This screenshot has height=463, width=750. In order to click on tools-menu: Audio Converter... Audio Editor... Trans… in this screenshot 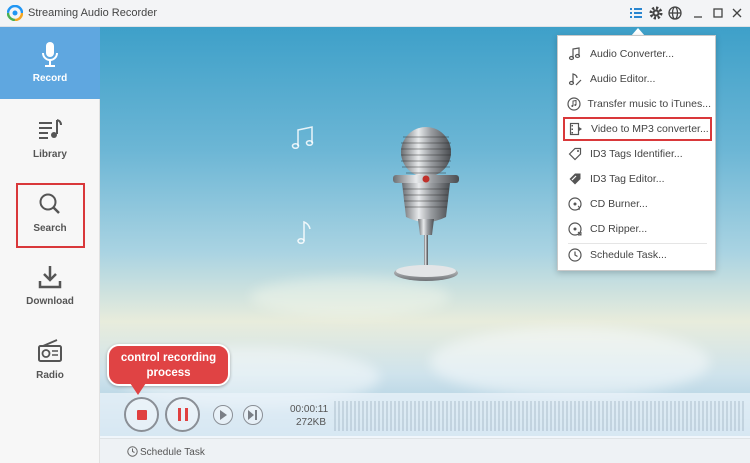, I will do `click(636, 153)`.